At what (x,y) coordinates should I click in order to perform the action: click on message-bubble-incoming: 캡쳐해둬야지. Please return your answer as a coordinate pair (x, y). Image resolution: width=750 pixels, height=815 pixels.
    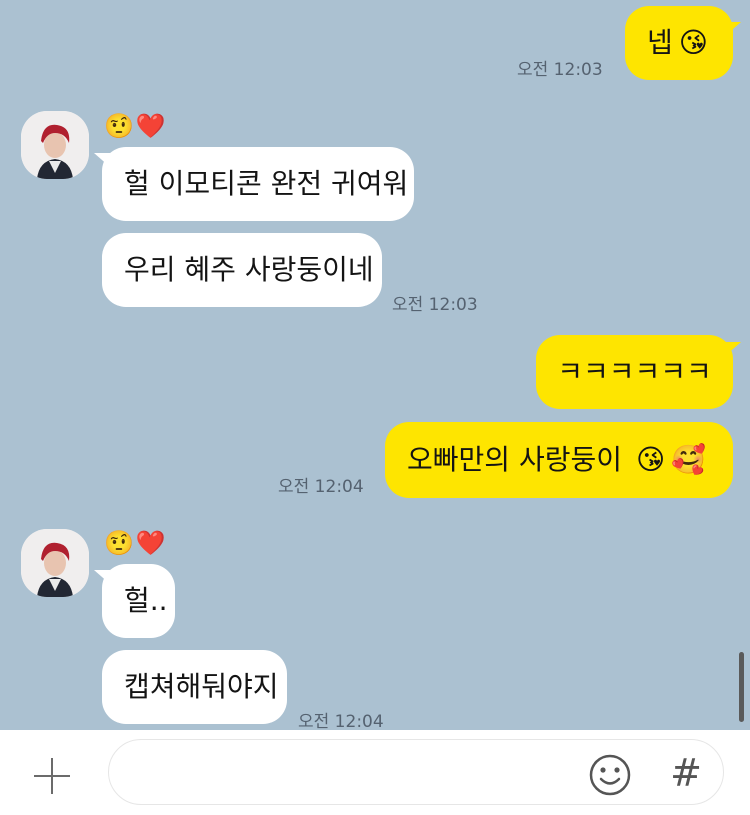
    Looking at the image, I should click on (194, 687).